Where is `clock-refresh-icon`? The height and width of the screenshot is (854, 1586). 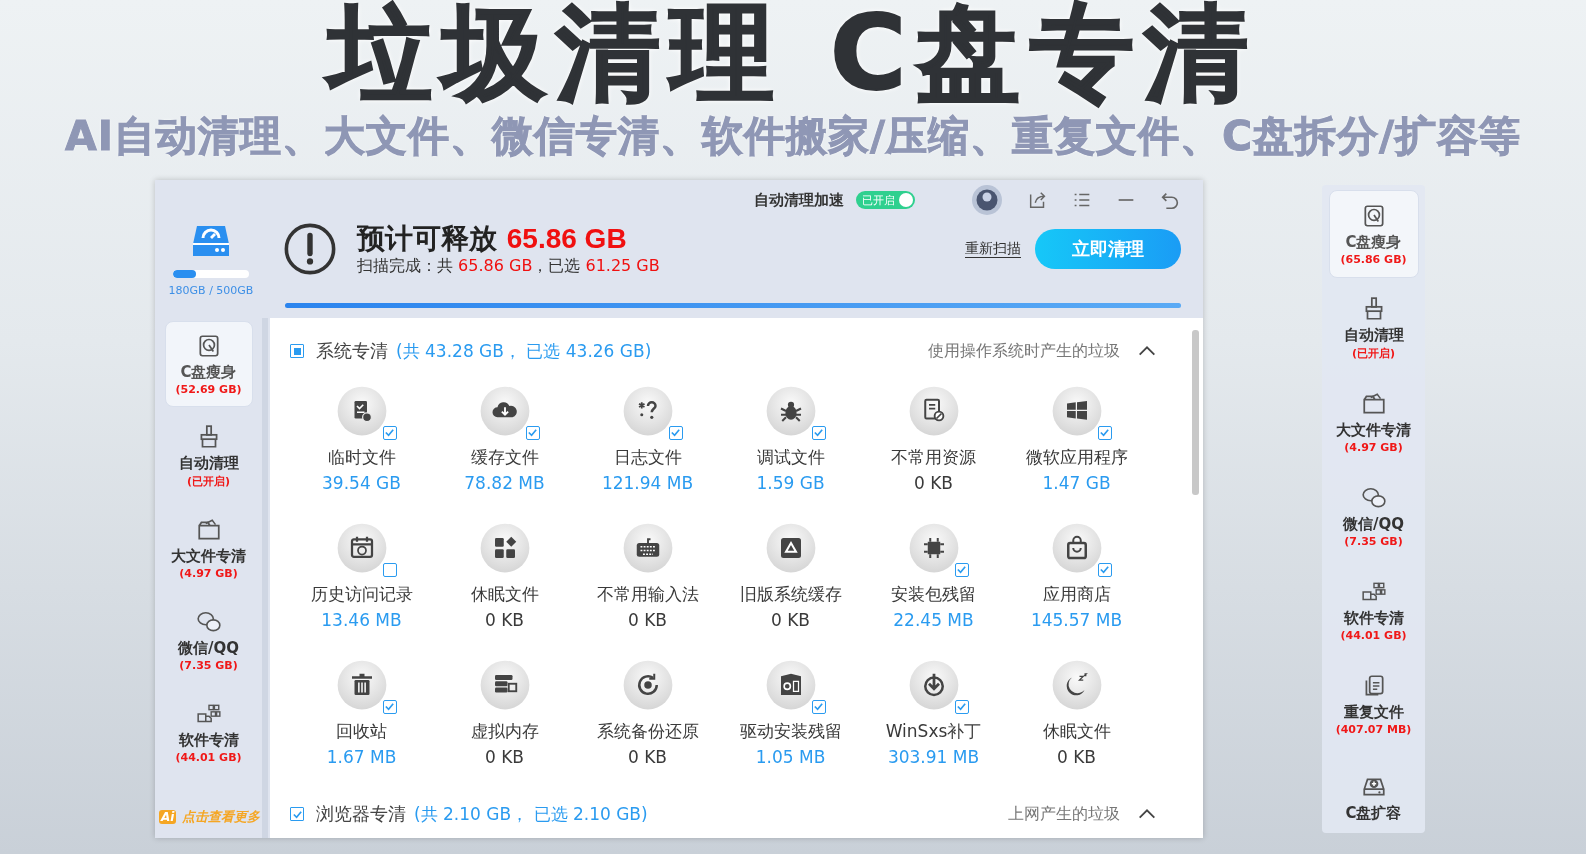 clock-refresh-icon is located at coordinates (647, 685).